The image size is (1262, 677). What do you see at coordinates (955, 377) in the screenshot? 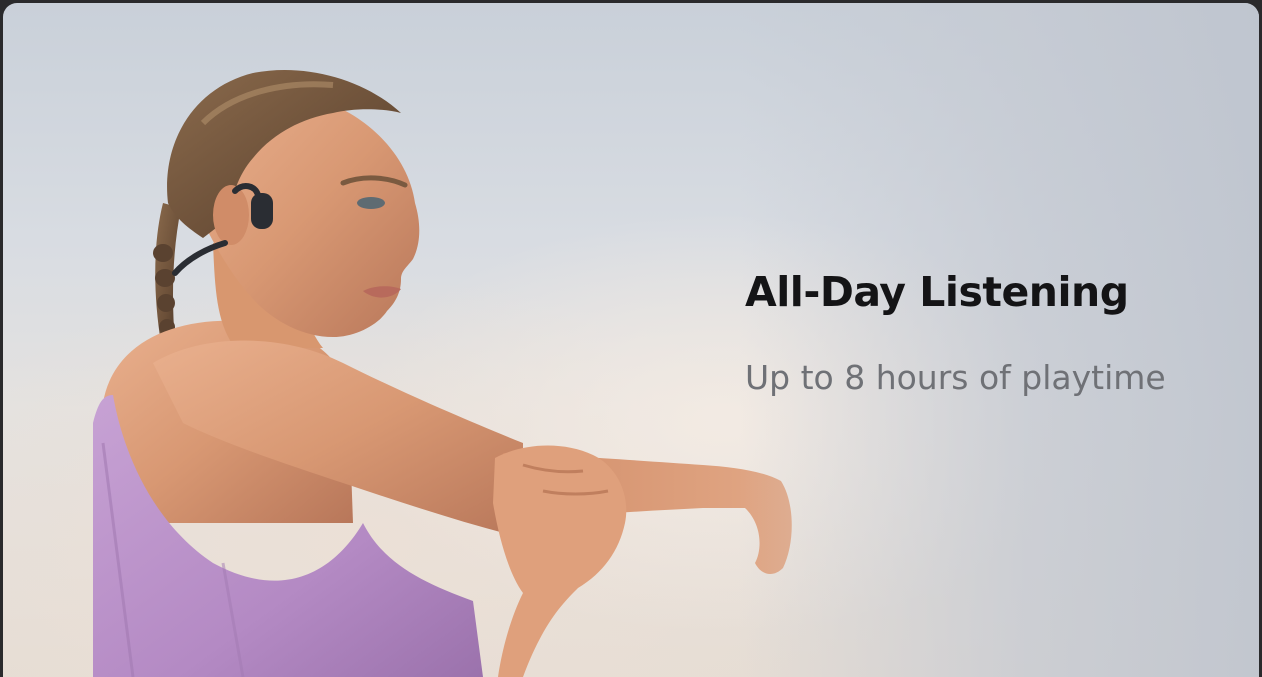
I see `feature-subhead: Up to 8 hours of playtime` at bounding box center [955, 377].